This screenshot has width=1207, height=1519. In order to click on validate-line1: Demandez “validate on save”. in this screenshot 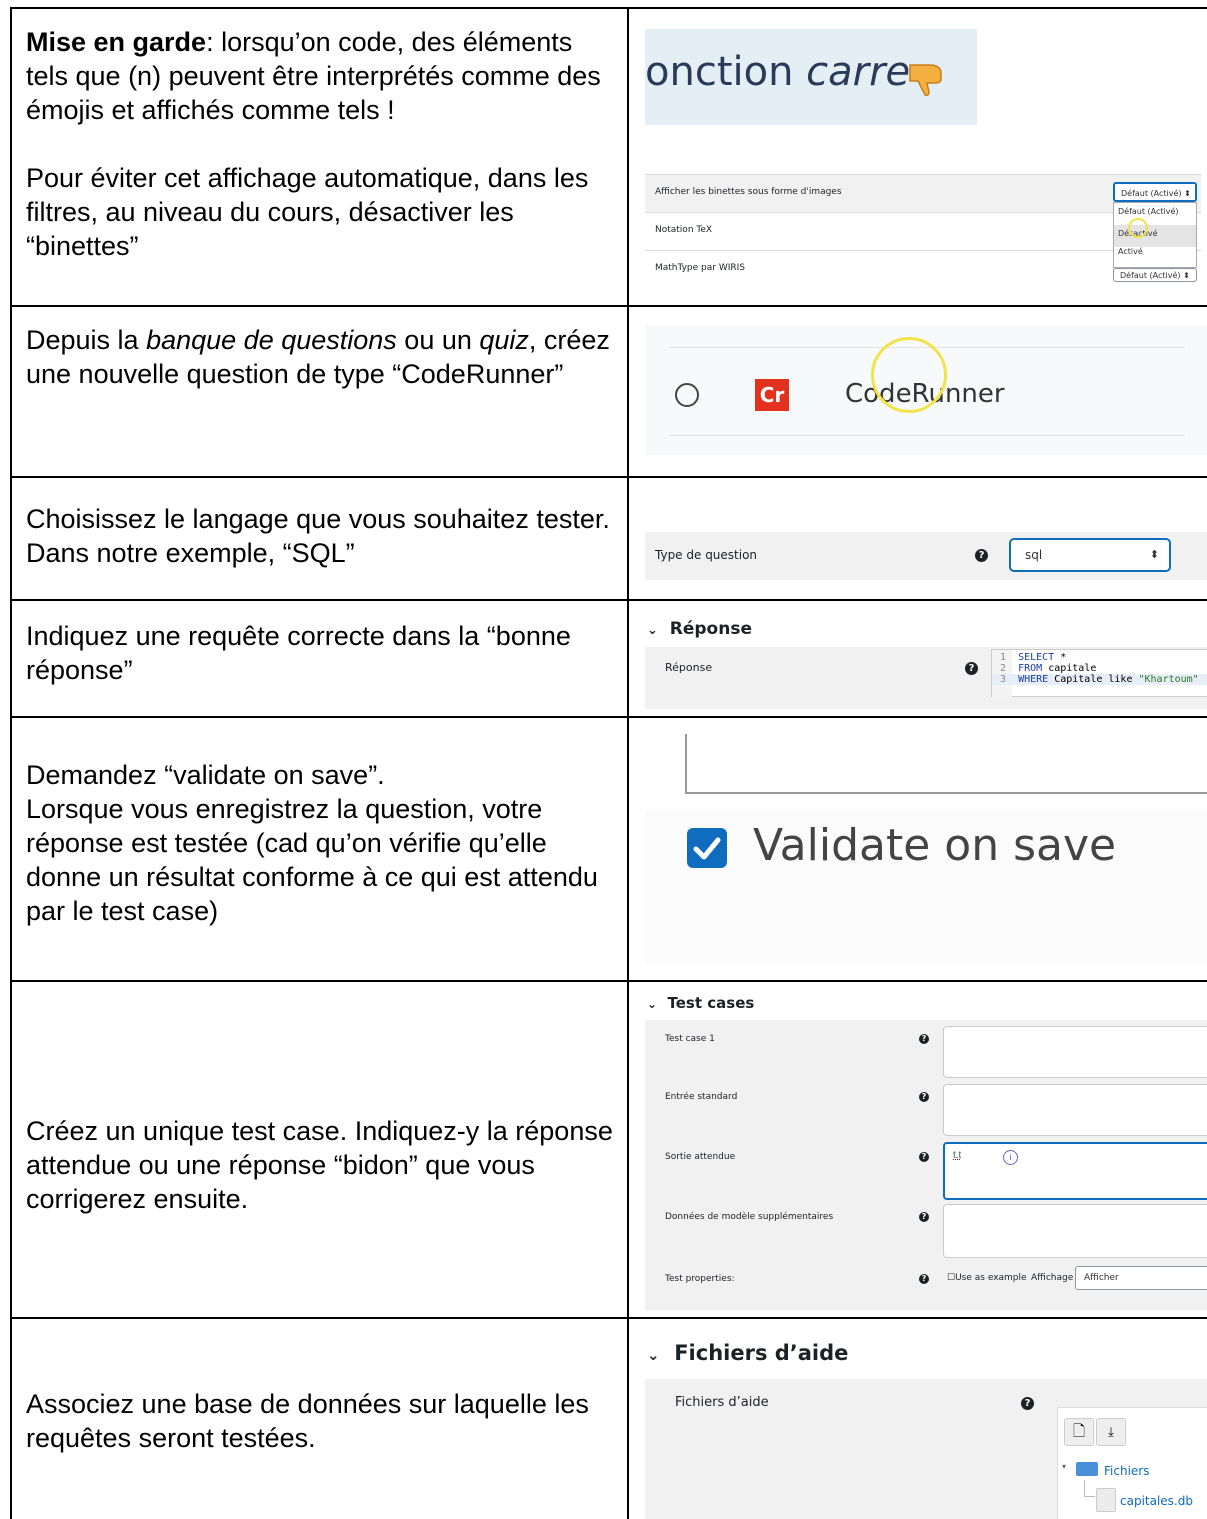, I will do `click(205, 775)`.